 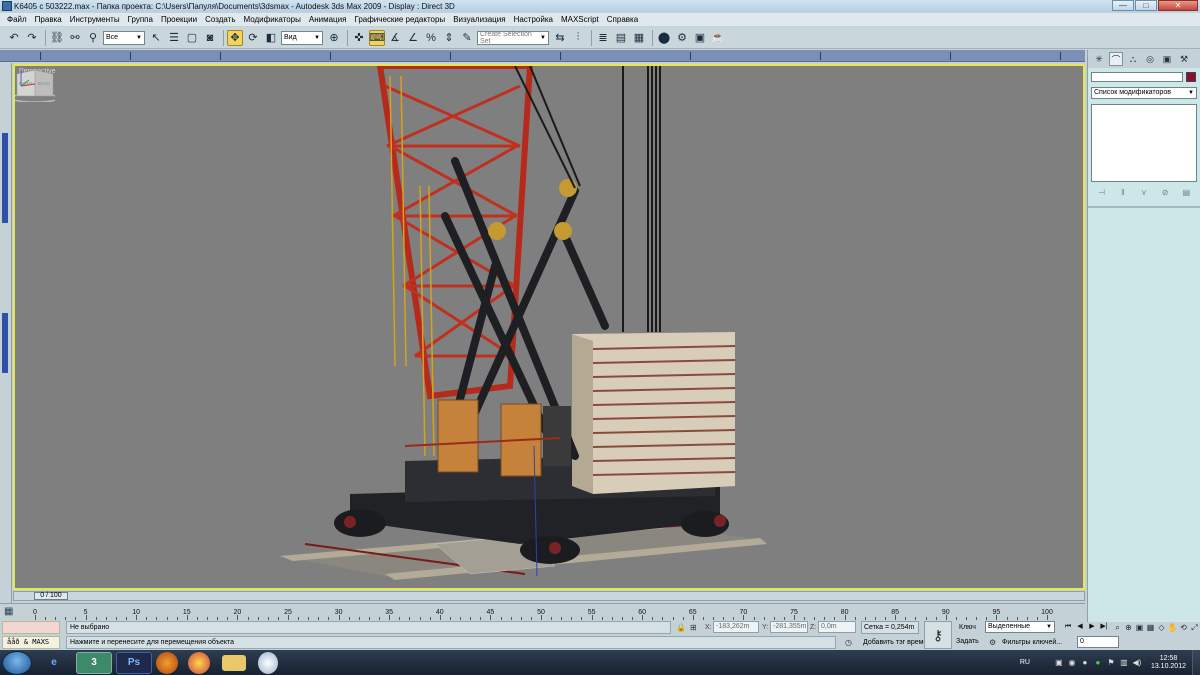 What do you see at coordinates (938, 635) in the screenshot?
I see `set-key-icon: ⚷` at bounding box center [938, 635].